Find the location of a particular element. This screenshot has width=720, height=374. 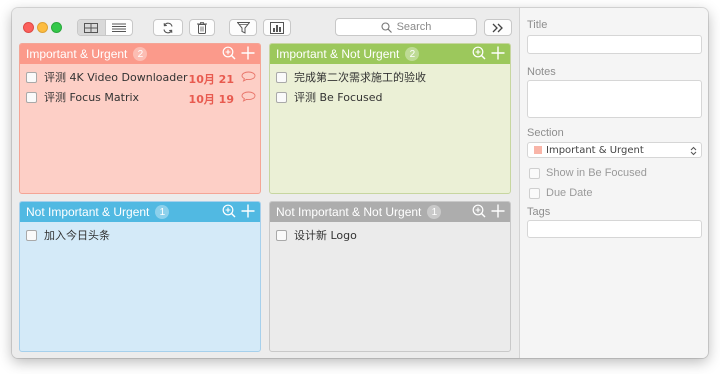

grid-view-button is located at coordinates (92, 27).